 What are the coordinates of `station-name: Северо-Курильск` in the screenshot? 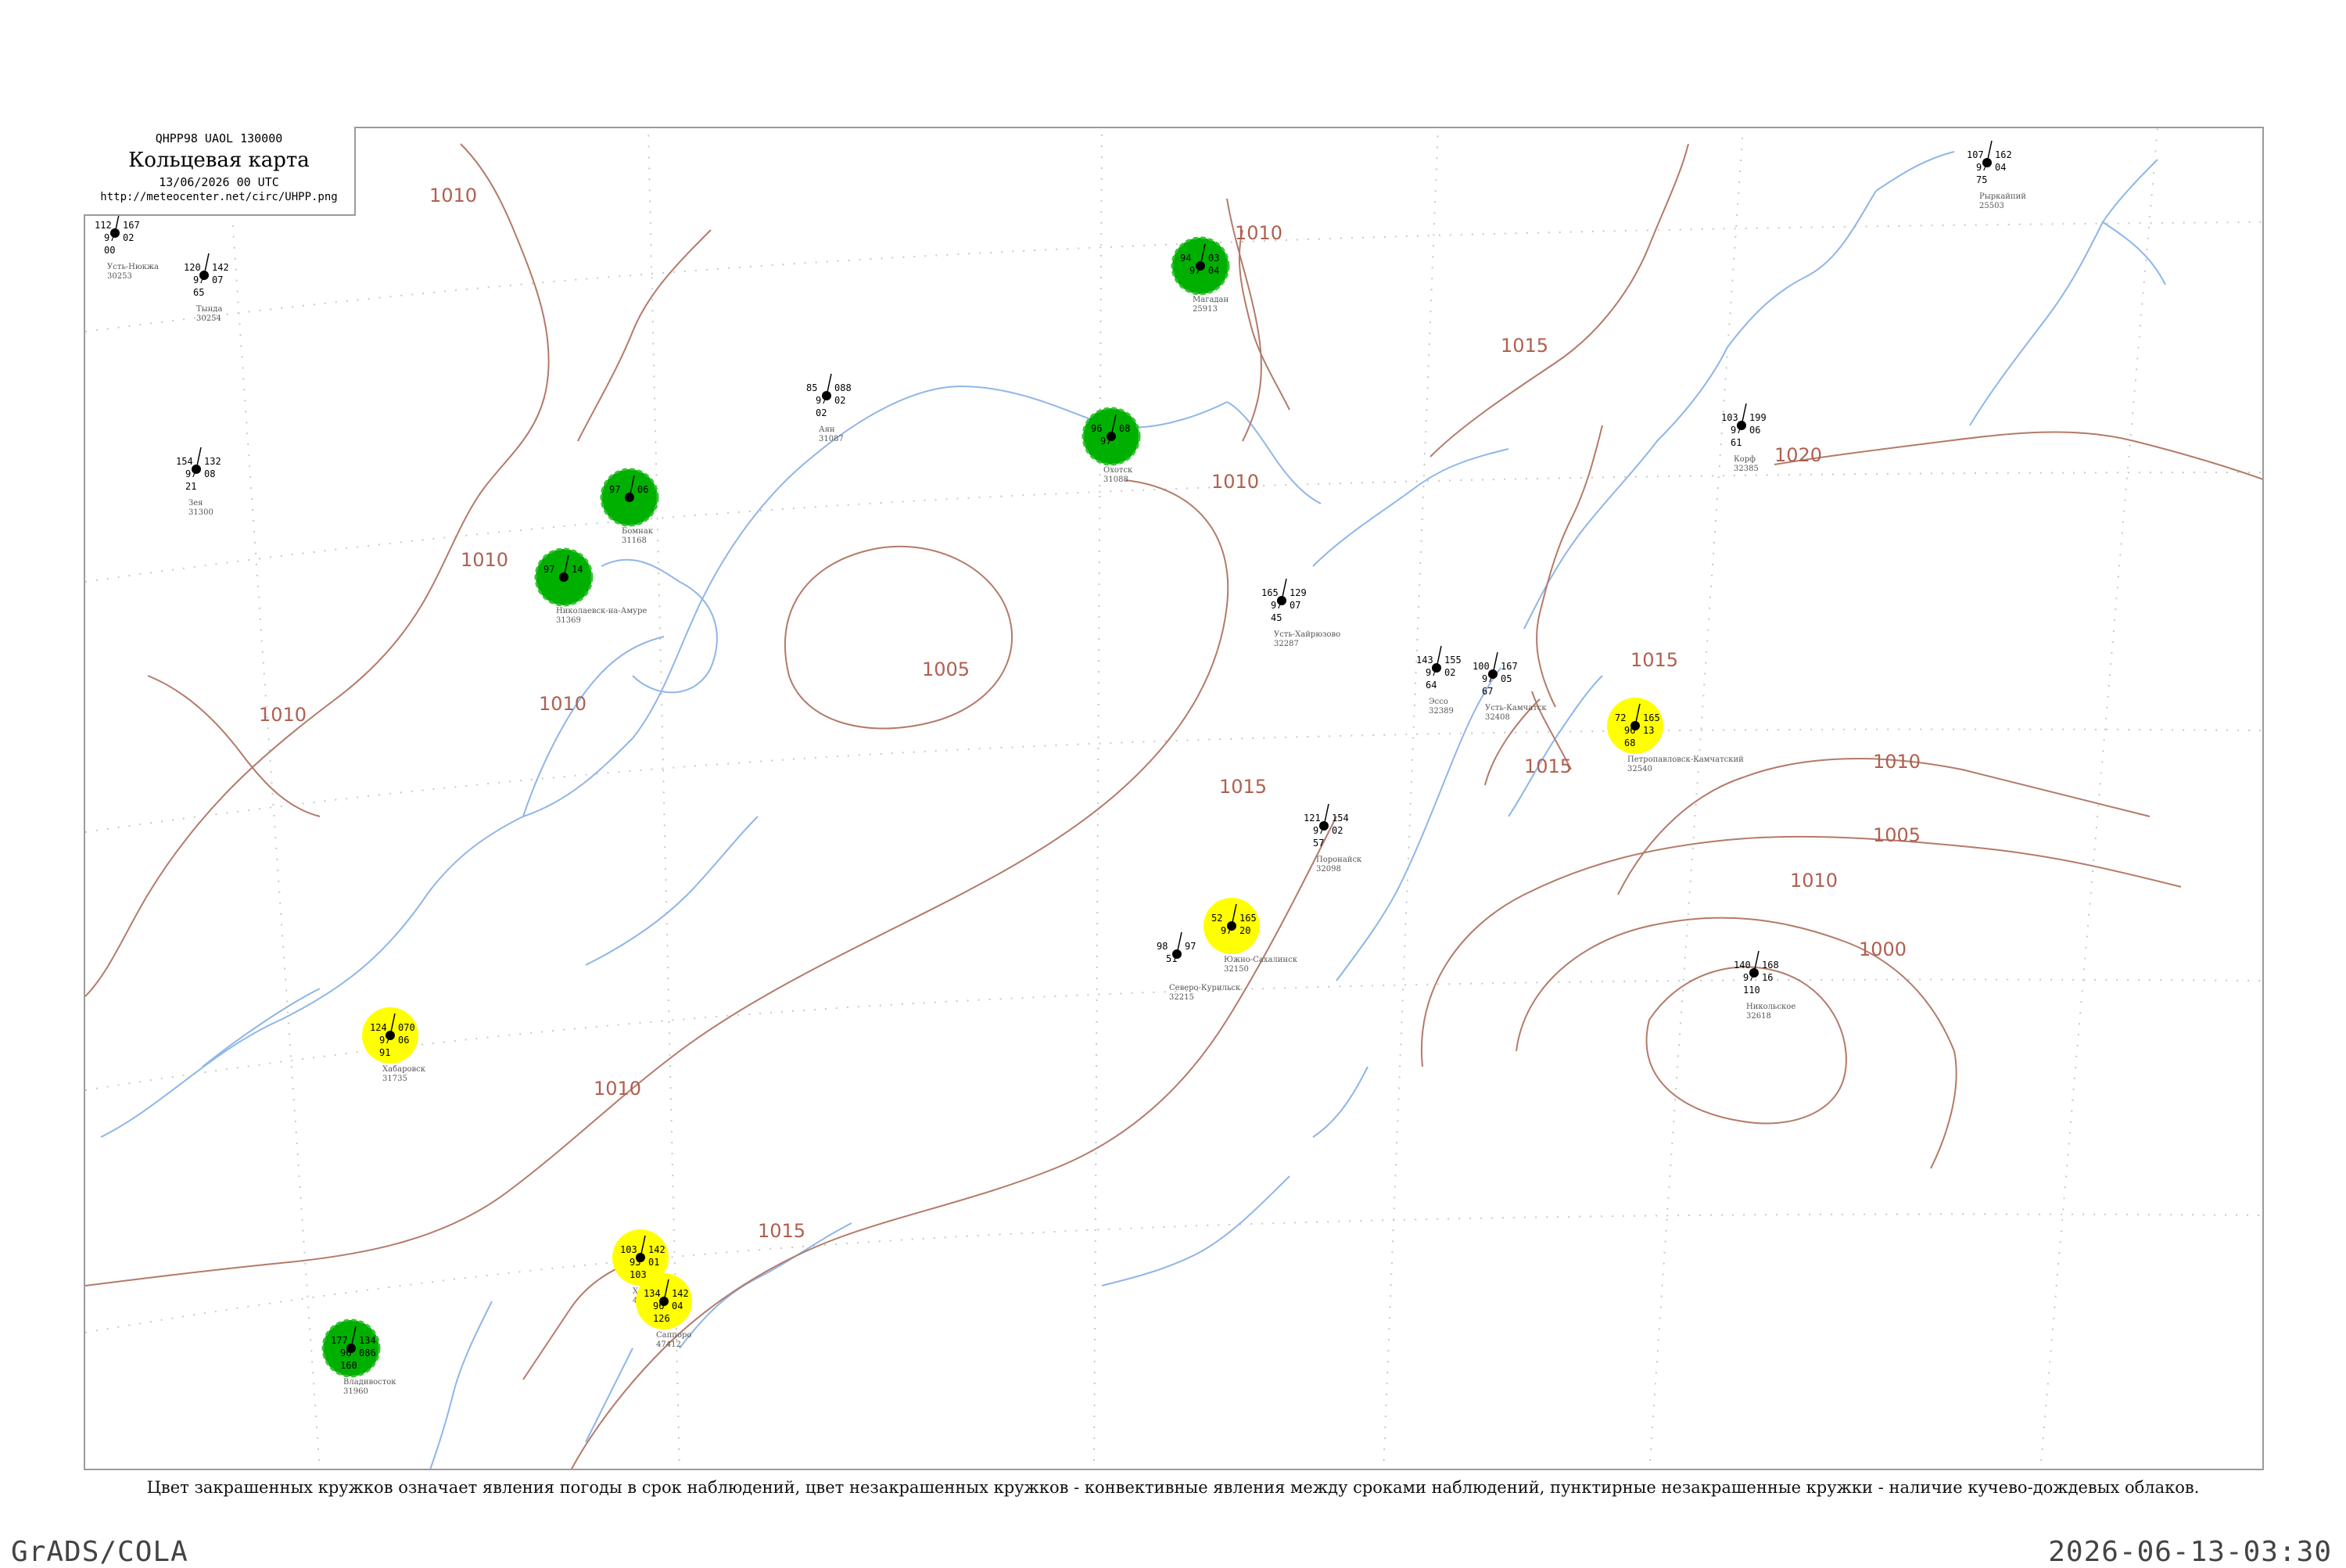 It's located at (1205, 988).